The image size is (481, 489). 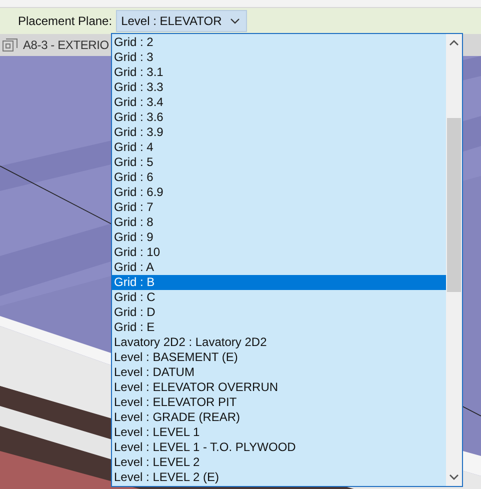 What do you see at coordinates (279, 237) in the screenshot?
I see `list-item: Grid : 9` at bounding box center [279, 237].